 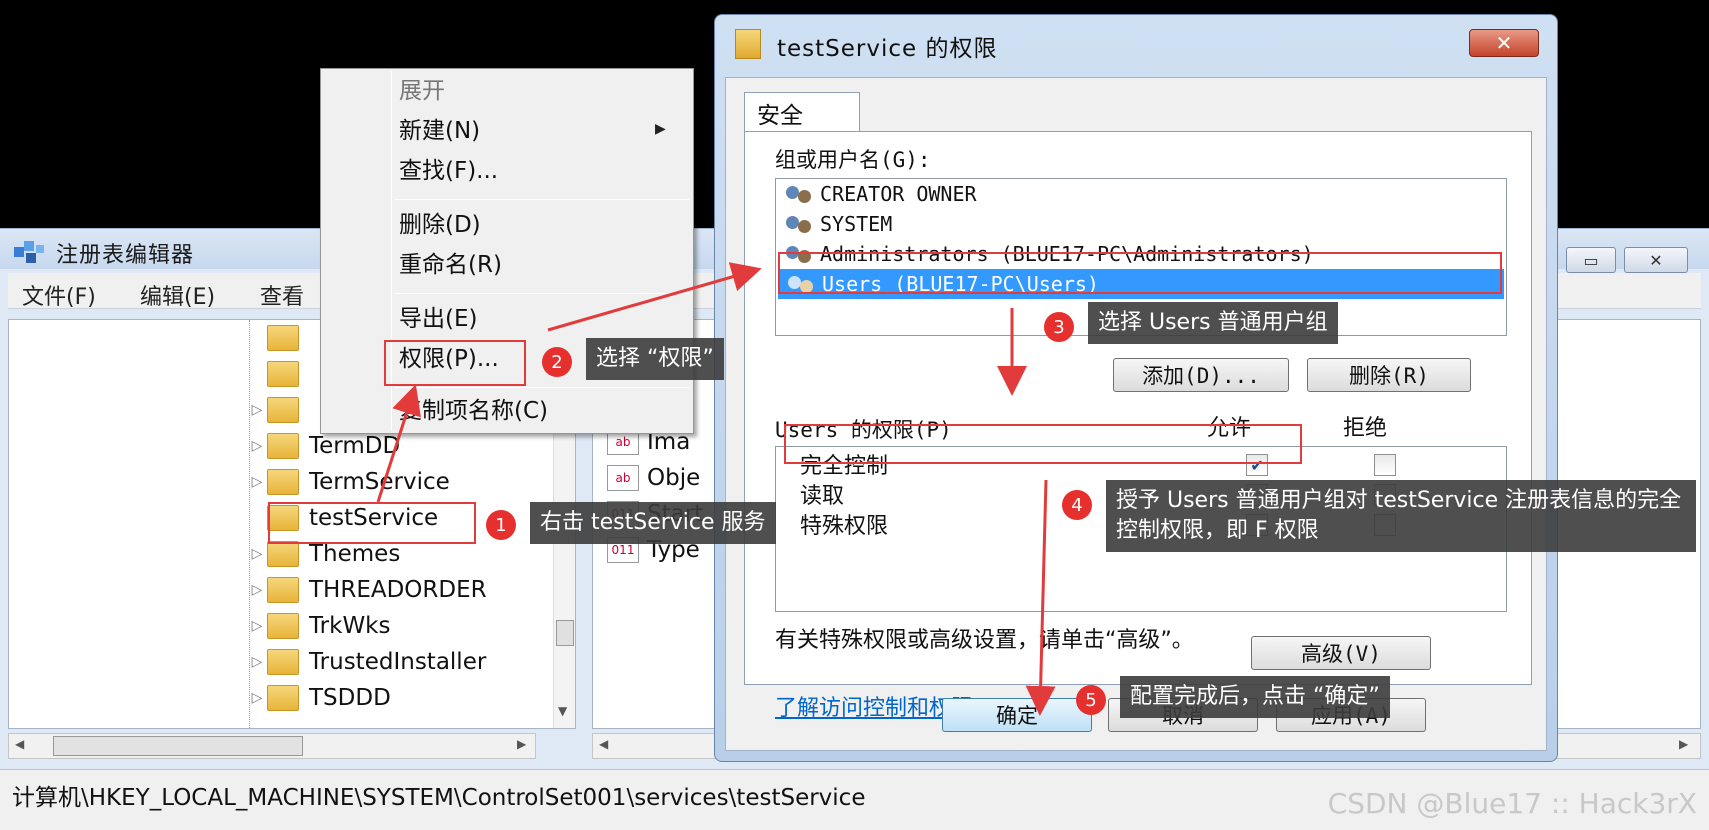 What do you see at coordinates (355, 446) in the screenshot?
I see `tree-item-label: TermDD` at bounding box center [355, 446].